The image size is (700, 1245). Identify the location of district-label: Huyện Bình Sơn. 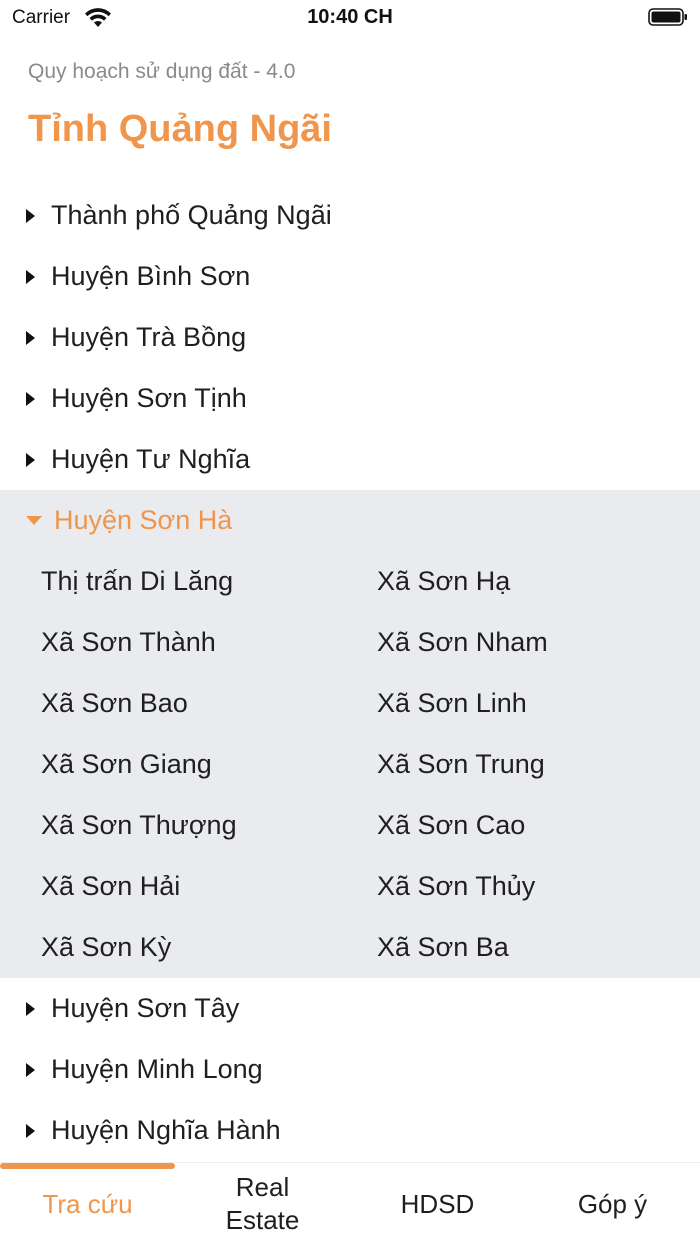
(151, 276).